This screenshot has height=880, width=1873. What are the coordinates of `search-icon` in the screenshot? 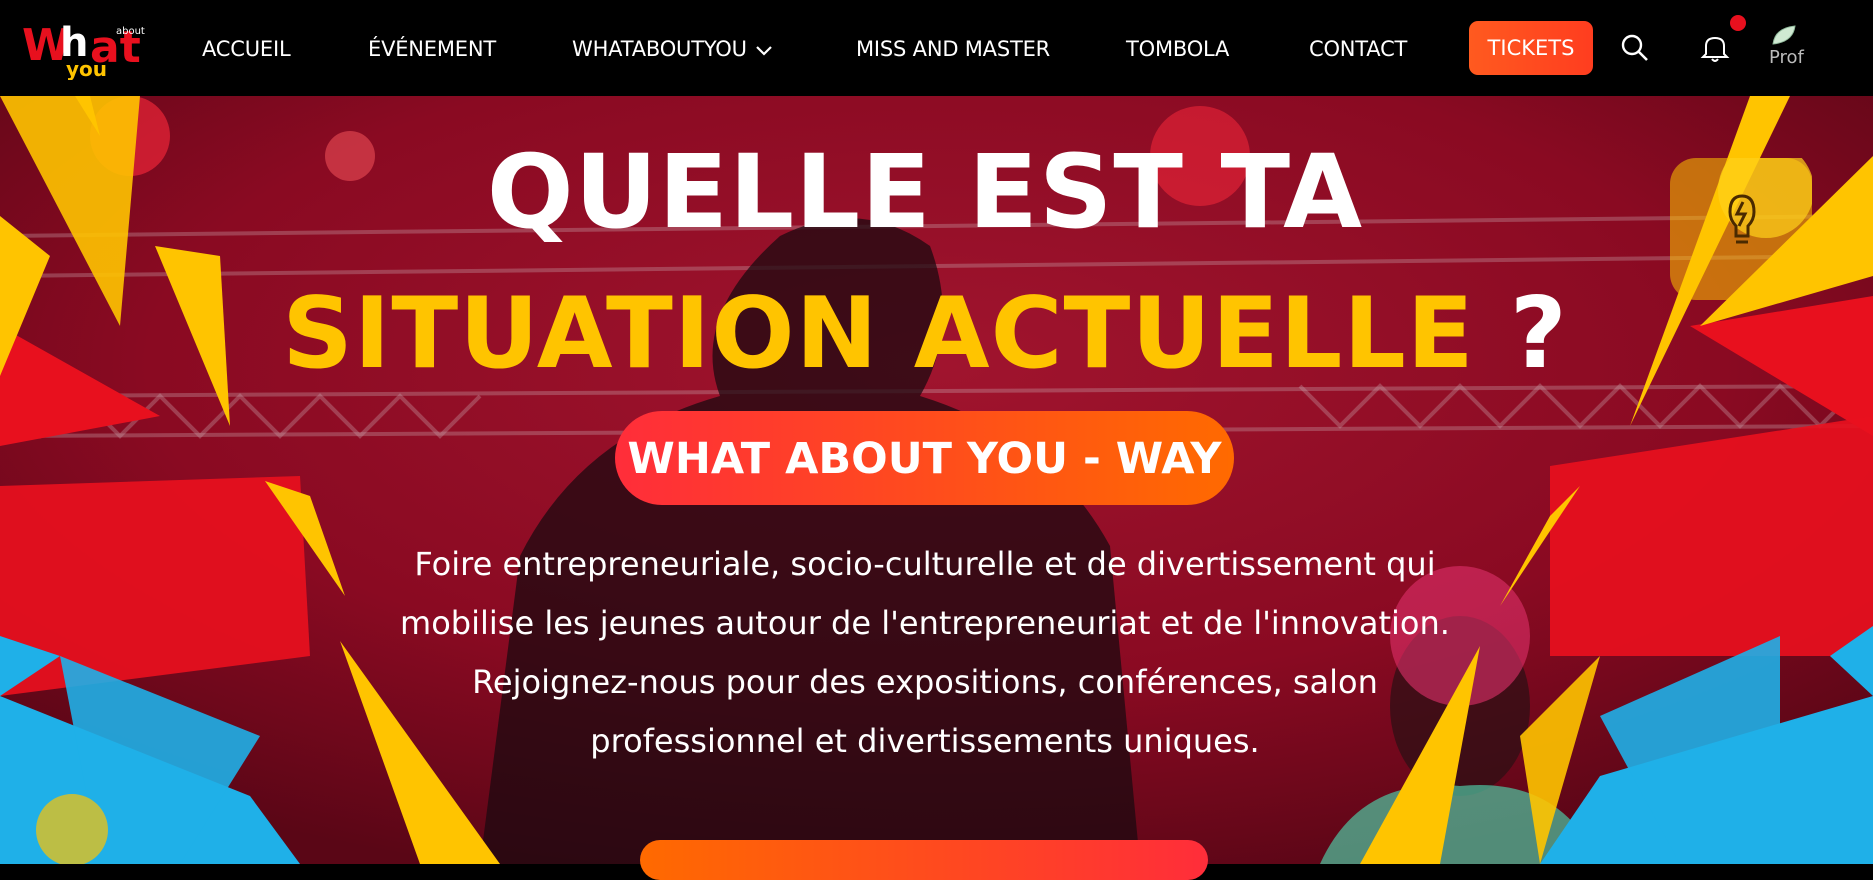 It's located at (1635, 50).